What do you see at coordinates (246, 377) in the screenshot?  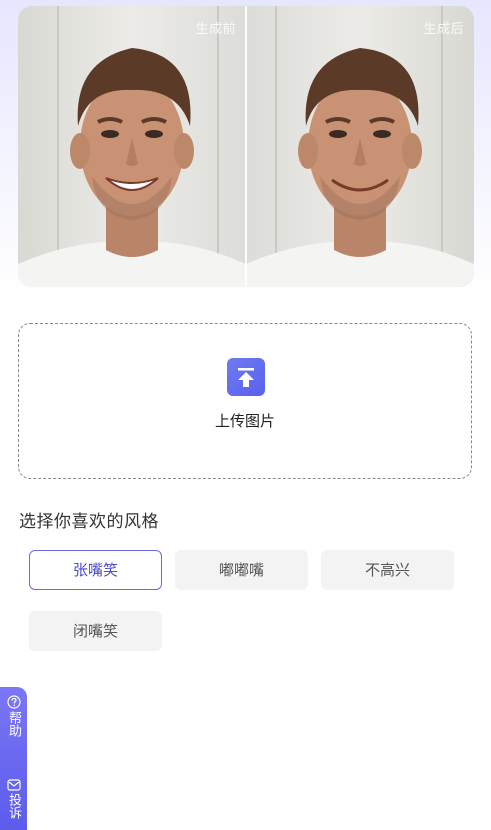 I see `upload-arrow-icon` at bounding box center [246, 377].